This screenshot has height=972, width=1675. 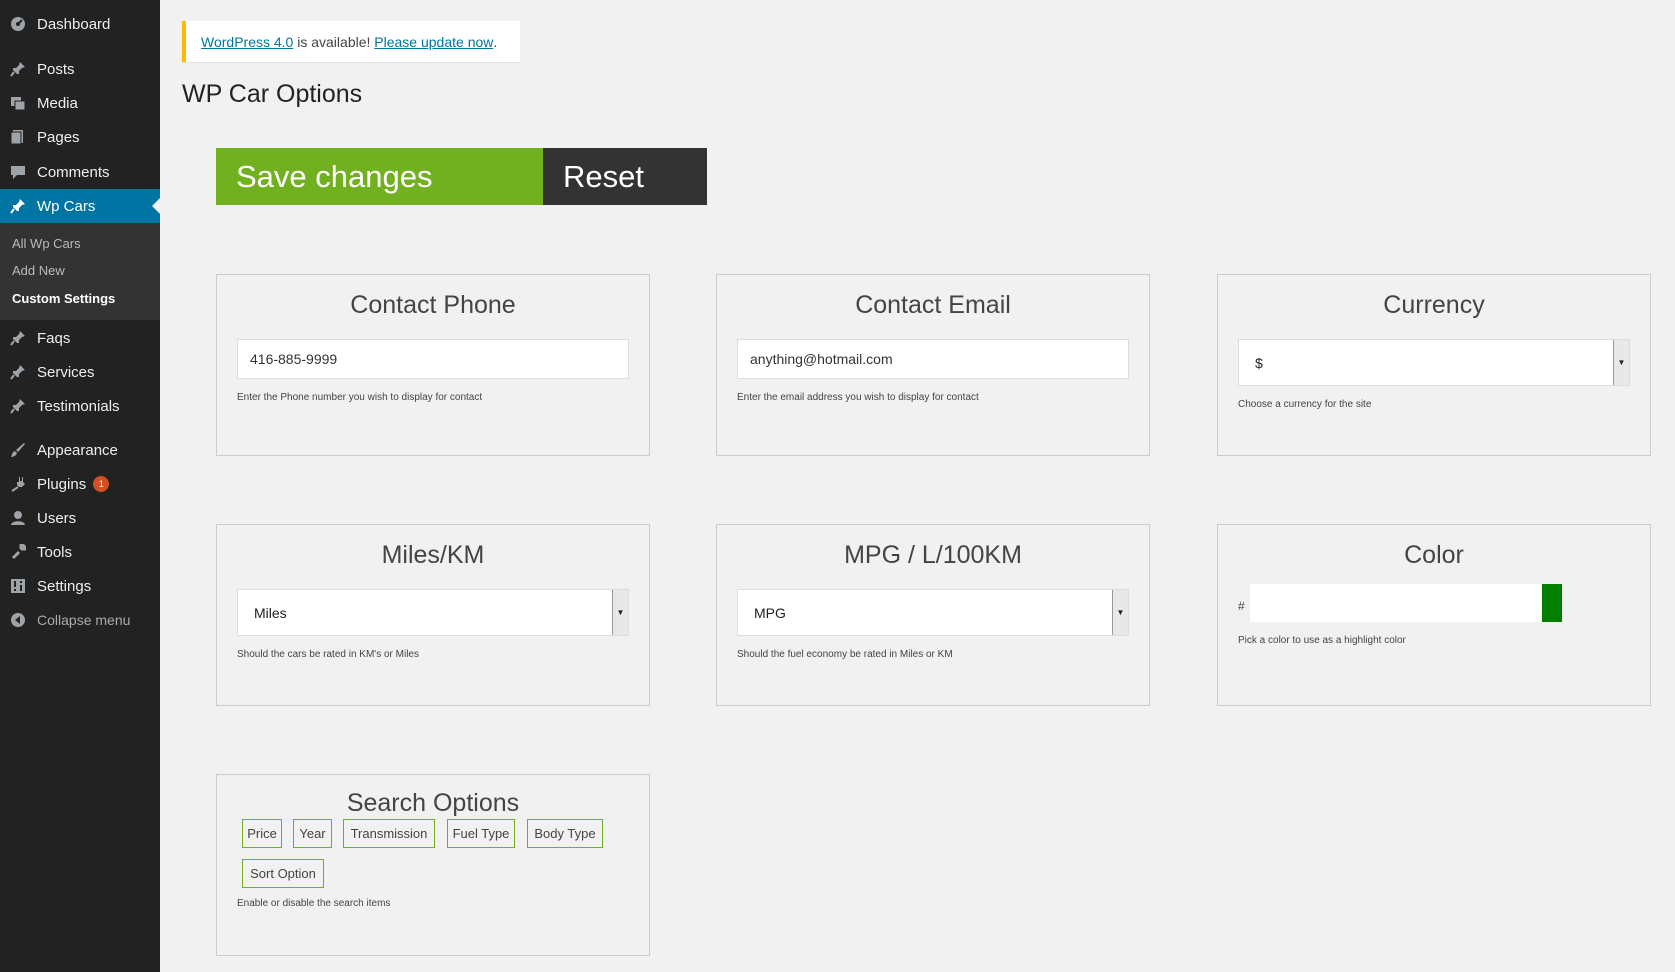 I want to click on wrench-icon, so click(x=18, y=552).